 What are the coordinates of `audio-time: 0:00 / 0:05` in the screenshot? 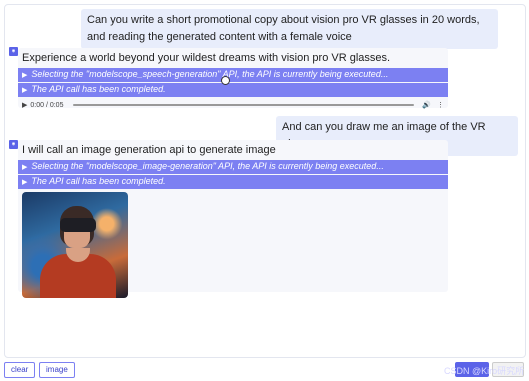 It's located at (47, 105).